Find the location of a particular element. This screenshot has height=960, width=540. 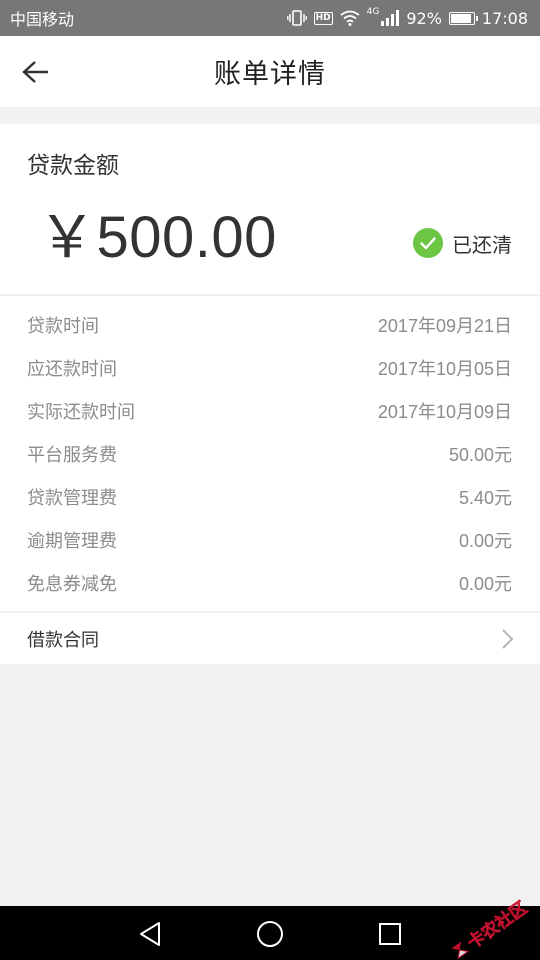

triangle-back-icon is located at coordinates (150, 934).